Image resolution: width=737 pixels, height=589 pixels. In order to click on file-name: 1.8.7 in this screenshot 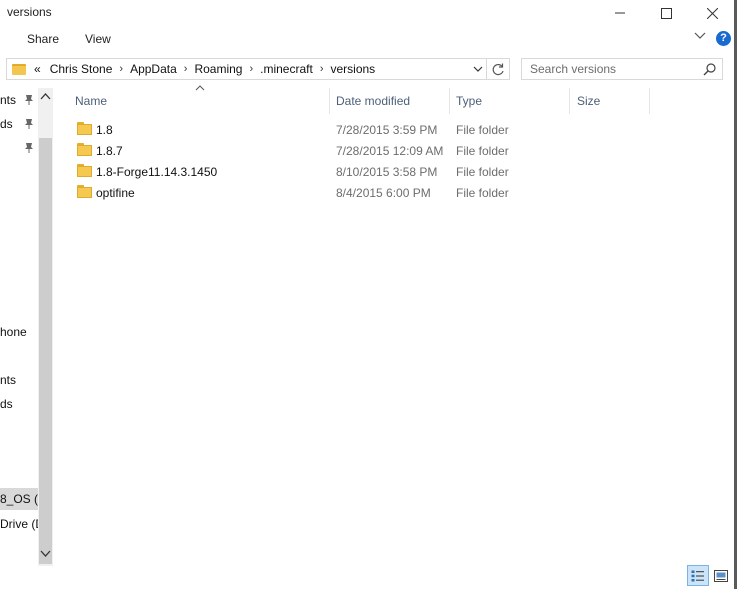, I will do `click(109, 151)`.